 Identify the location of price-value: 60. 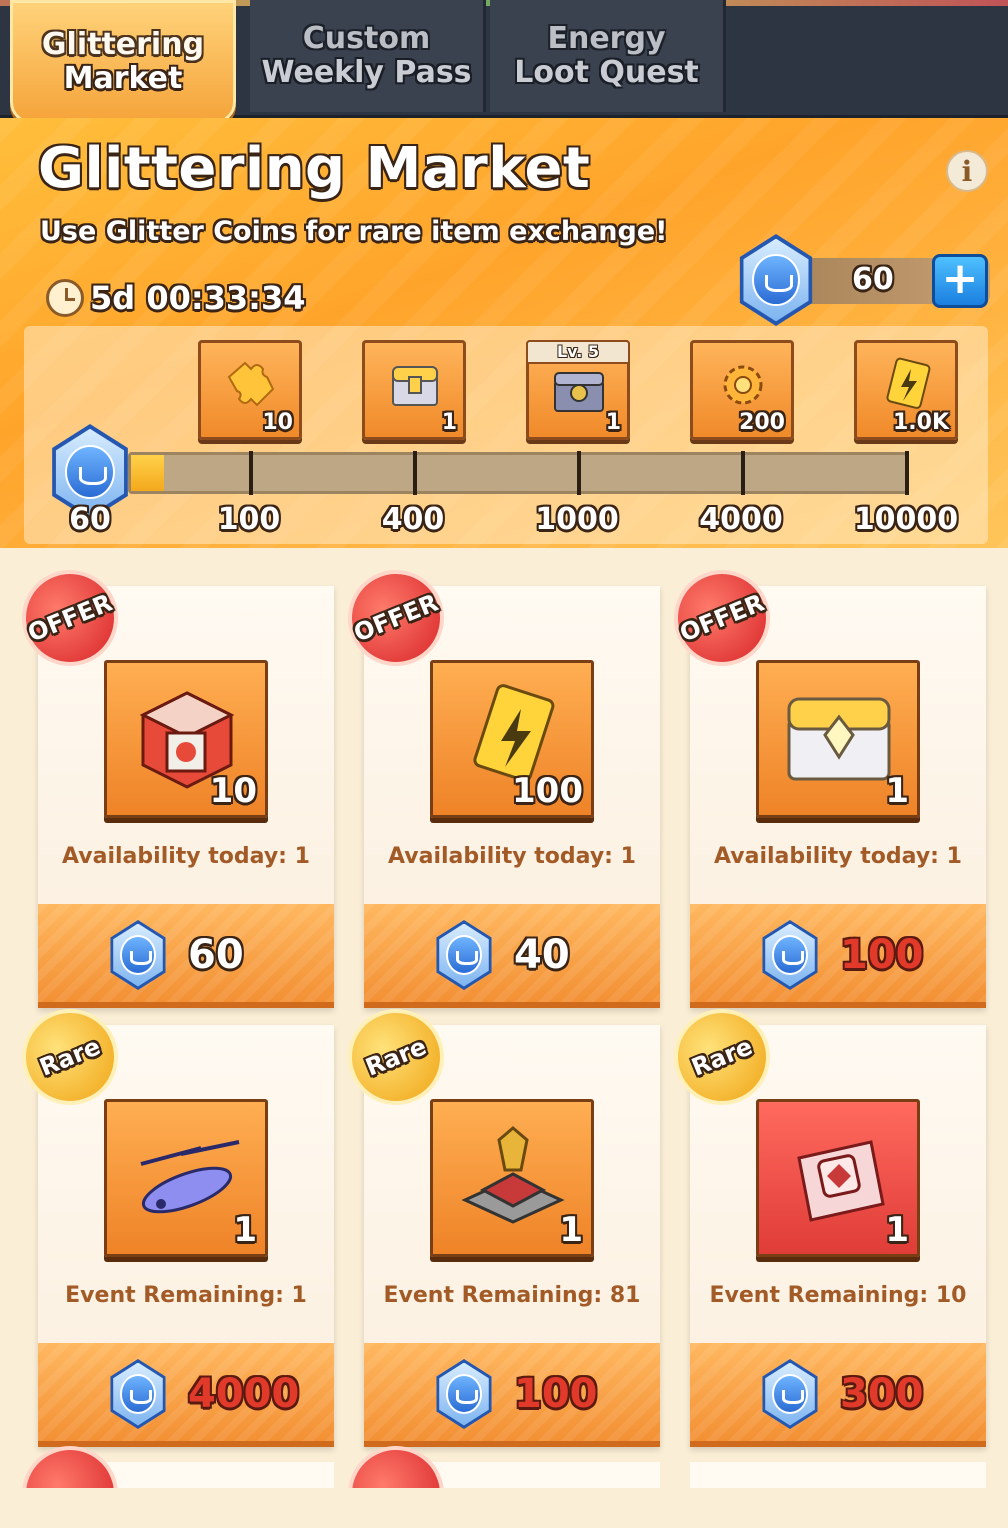
(216, 955).